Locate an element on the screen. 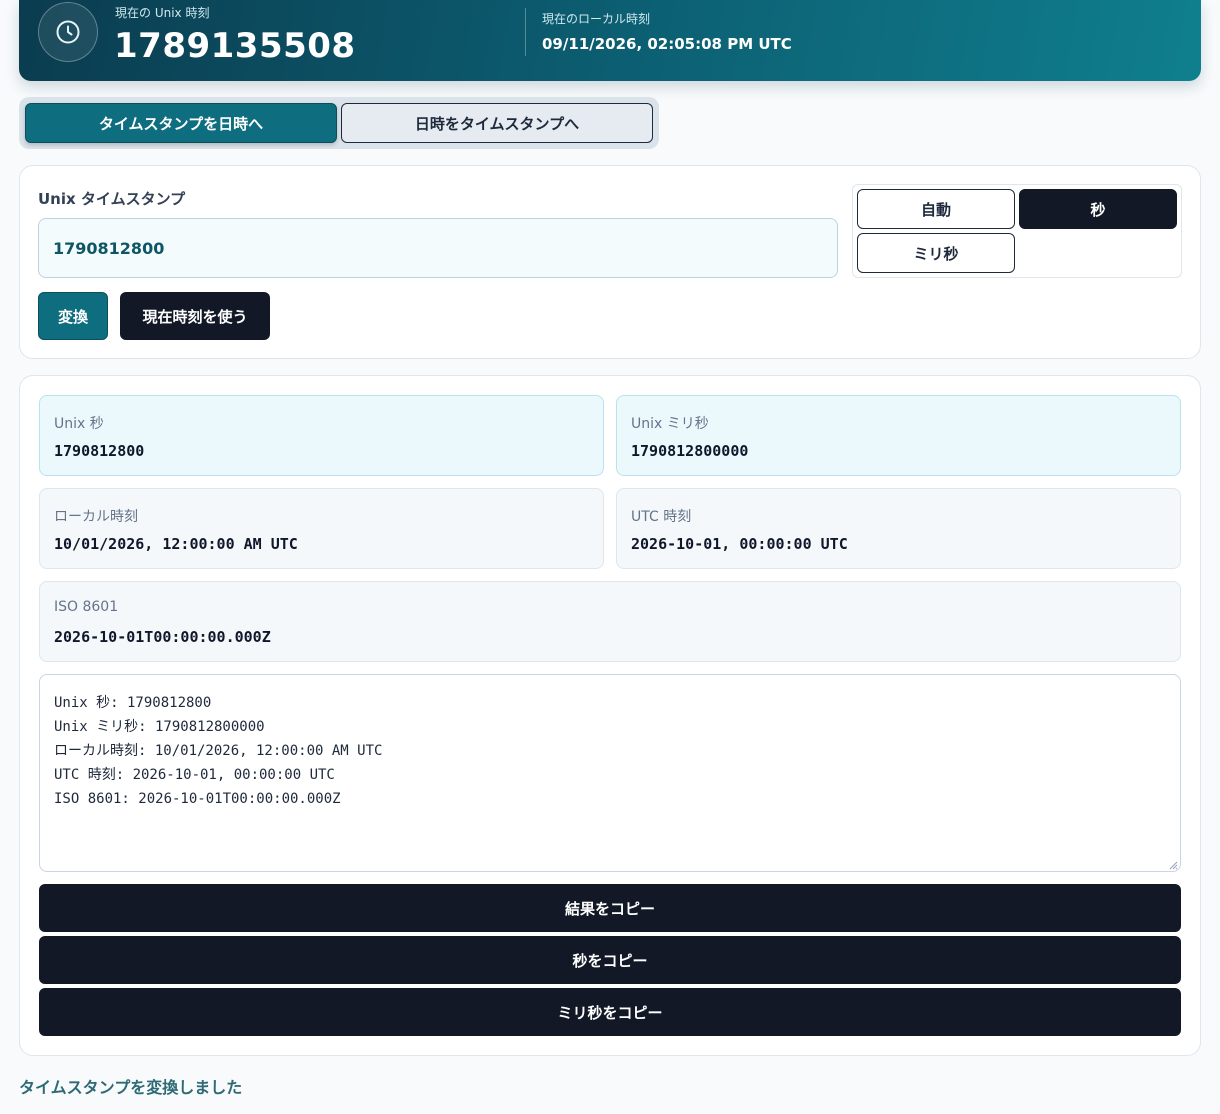 This screenshot has width=1220, height=1114. header-divider is located at coordinates (525, 32).